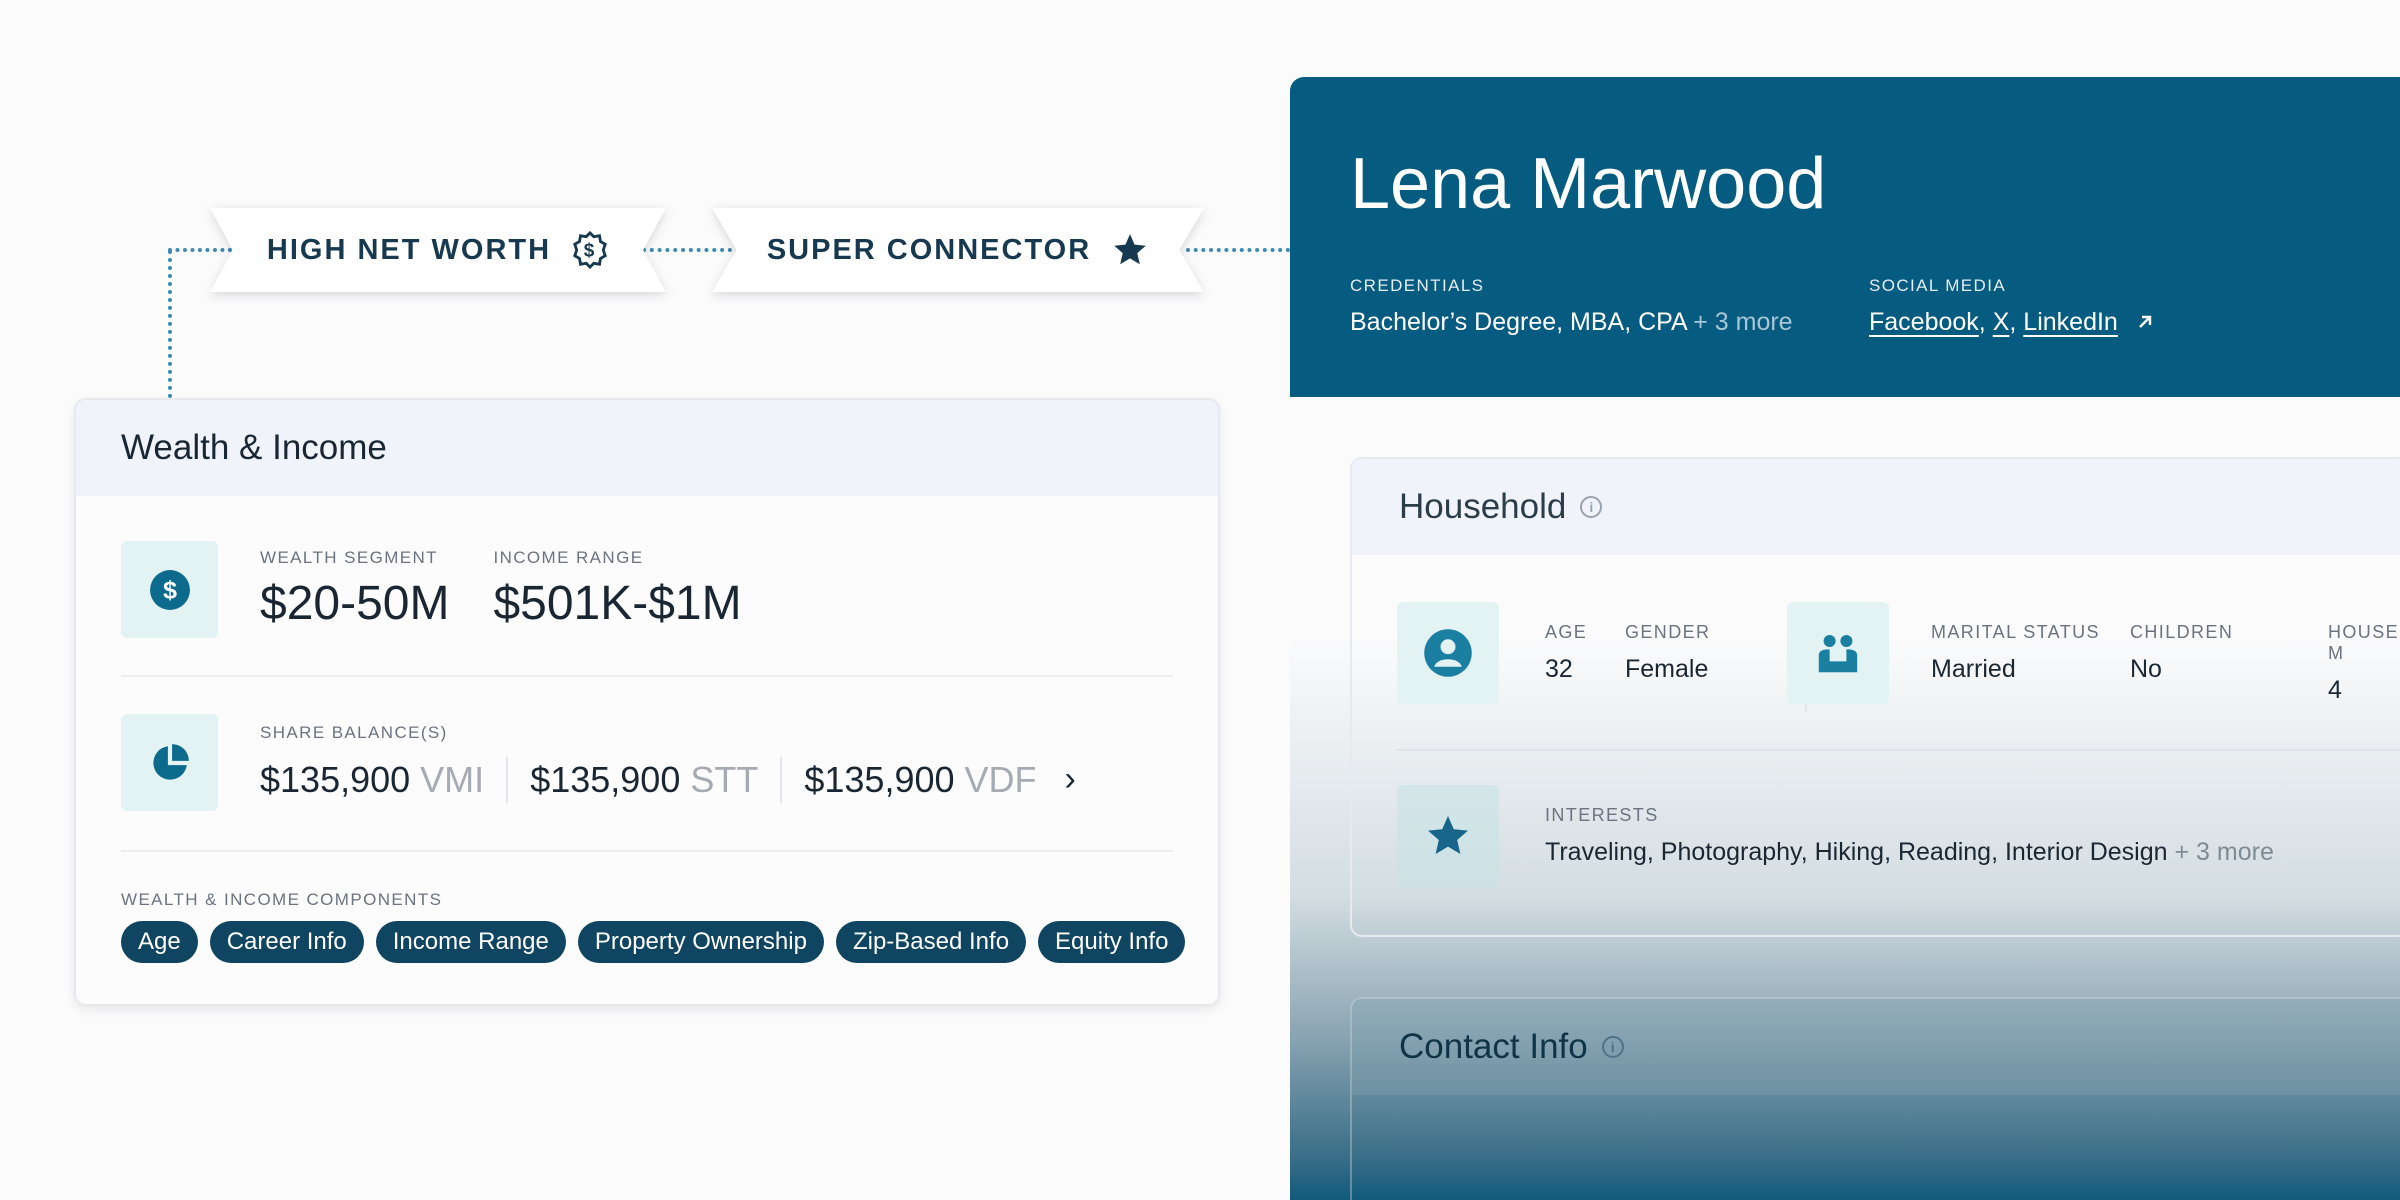  What do you see at coordinates (1417, 285) in the screenshot?
I see `credentials-label: CREDENTIALS` at bounding box center [1417, 285].